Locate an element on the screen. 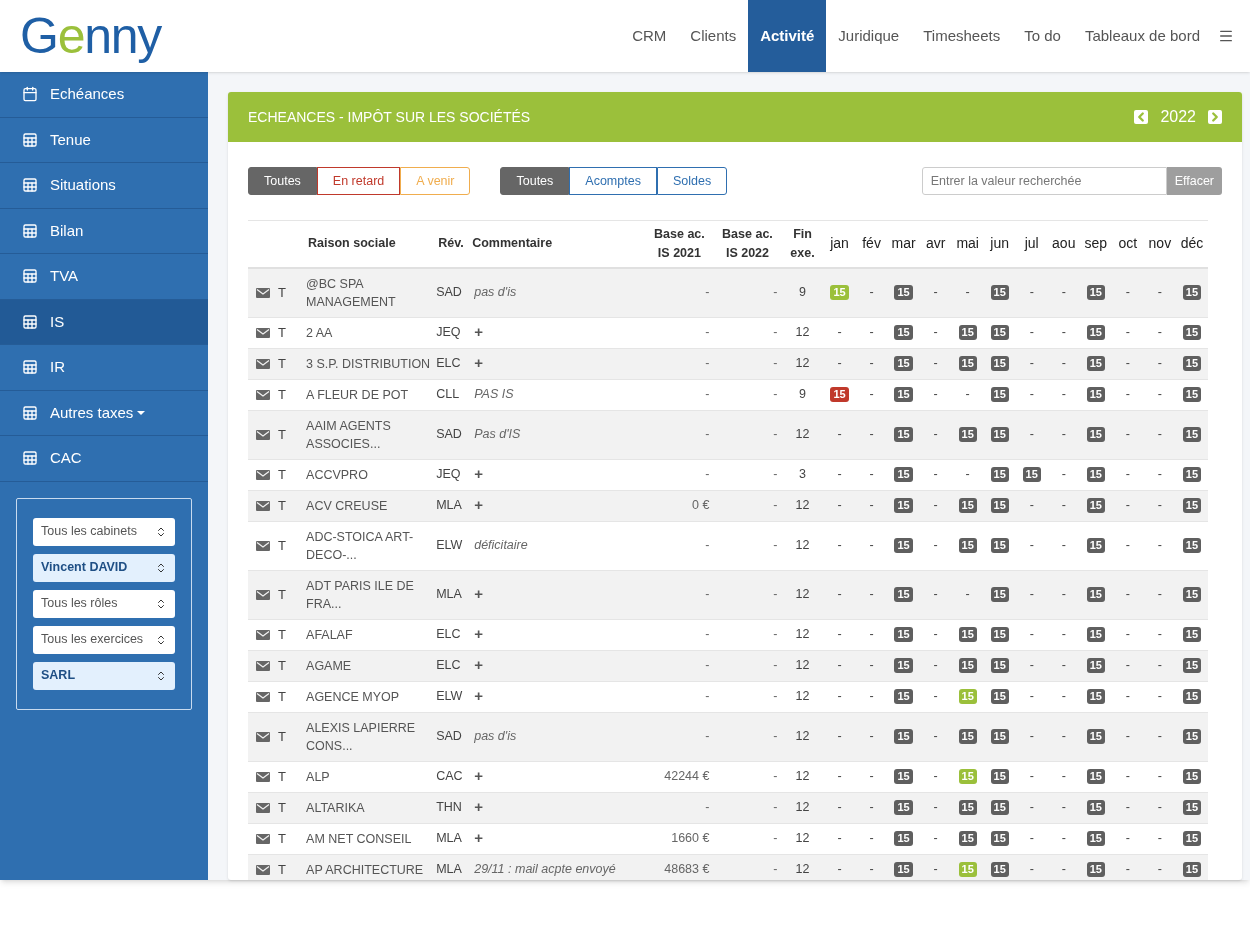  filter-select: Tous les rôles is located at coordinates (104, 603).